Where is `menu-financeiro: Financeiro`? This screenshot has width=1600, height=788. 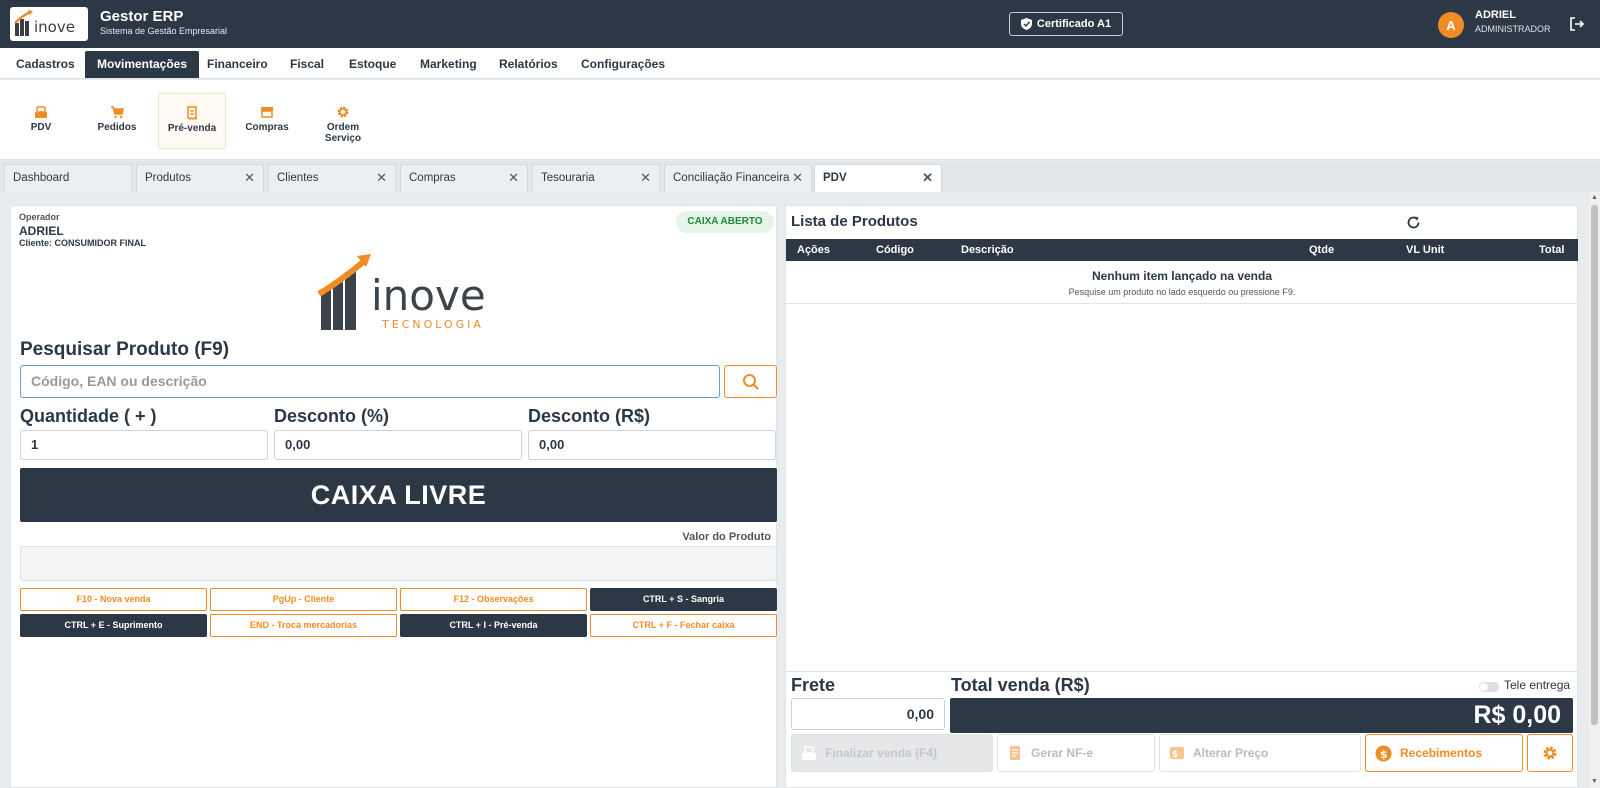 menu-financeiro: Financeiro is located at coordinates (237, 64).